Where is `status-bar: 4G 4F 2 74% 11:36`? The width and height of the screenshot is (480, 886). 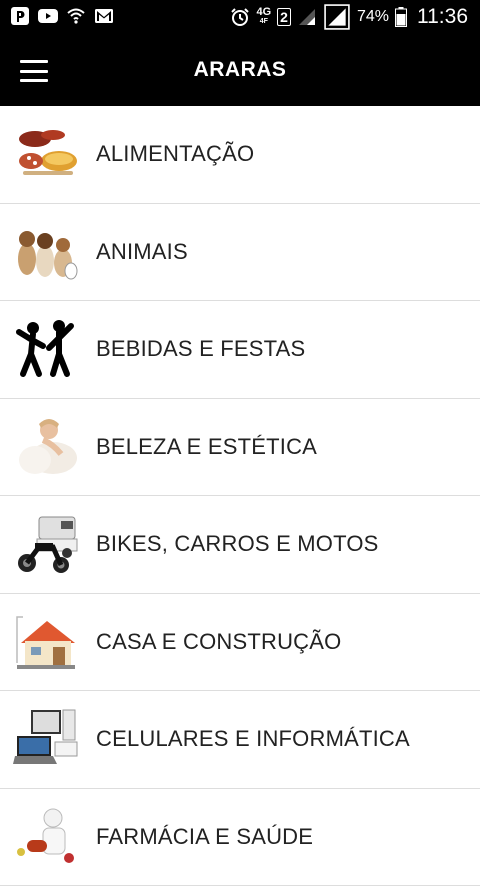 status-bar: 4G 4F 2 74% 11:36 is located at coordinates (240, 17).